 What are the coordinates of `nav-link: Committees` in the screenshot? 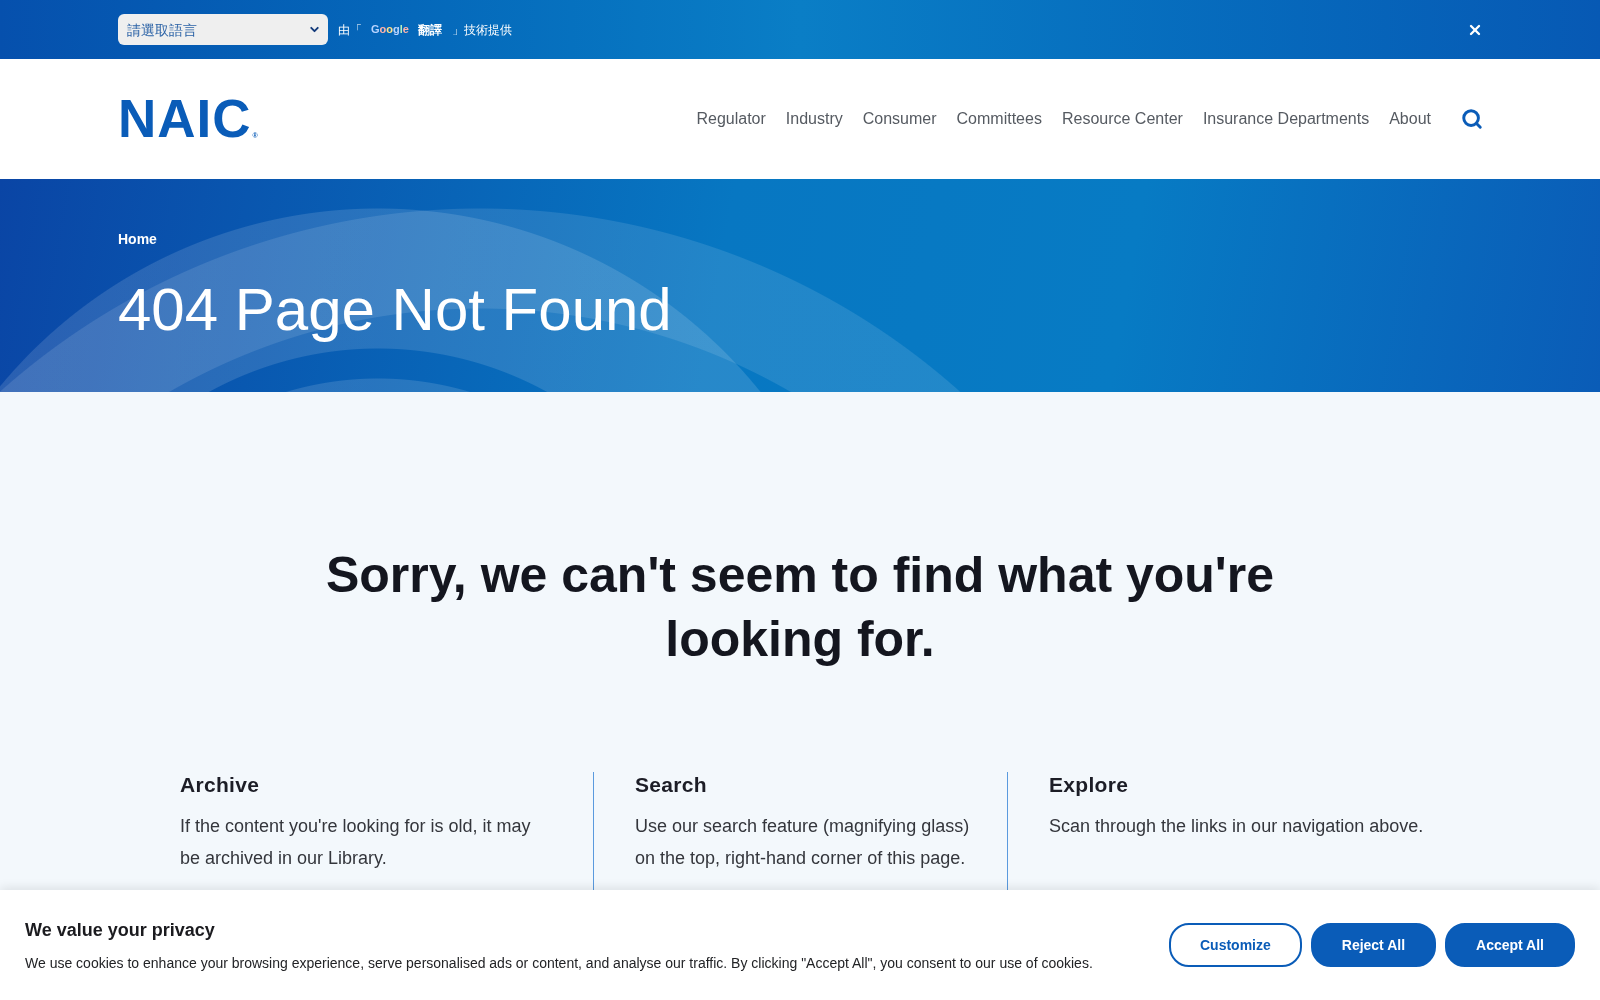 It's located at (999, 119).